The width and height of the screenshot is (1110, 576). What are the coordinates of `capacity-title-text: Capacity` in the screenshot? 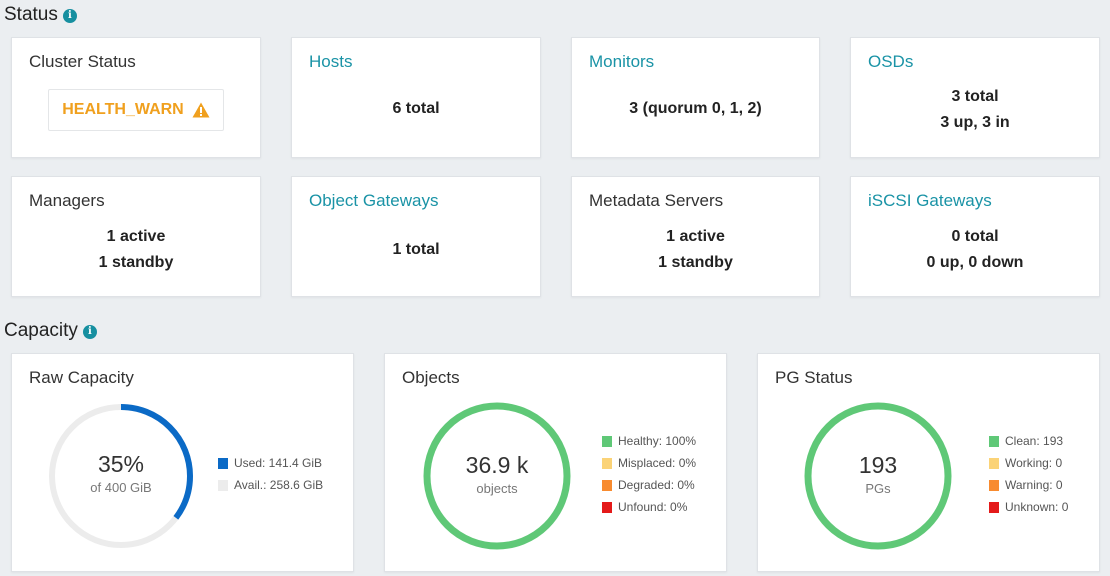 It's located at (41, 330).